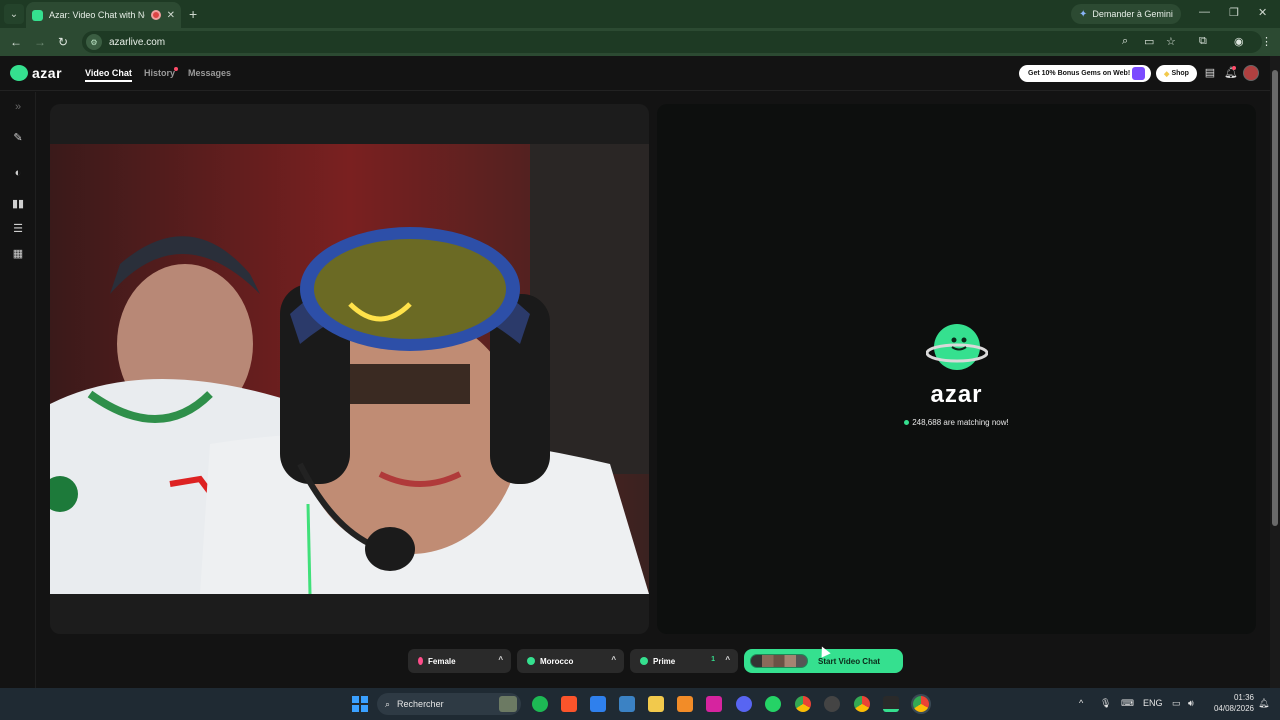 The height and width of the screenshot is (720, 1280). Describe the element at coordinates (18, 173) in the screenshot. I see `filter-effect-icon: ◐` at that location.